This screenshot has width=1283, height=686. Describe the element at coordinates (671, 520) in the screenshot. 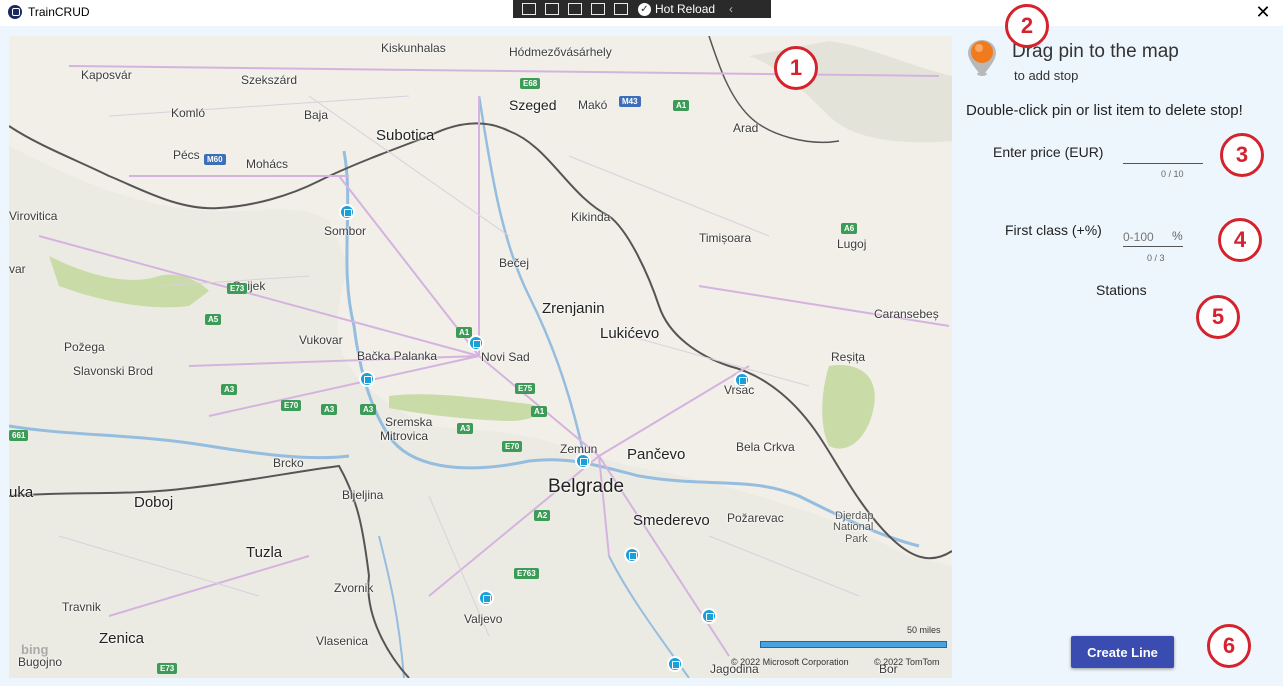

I see `city-label: Smederevo` at that location.